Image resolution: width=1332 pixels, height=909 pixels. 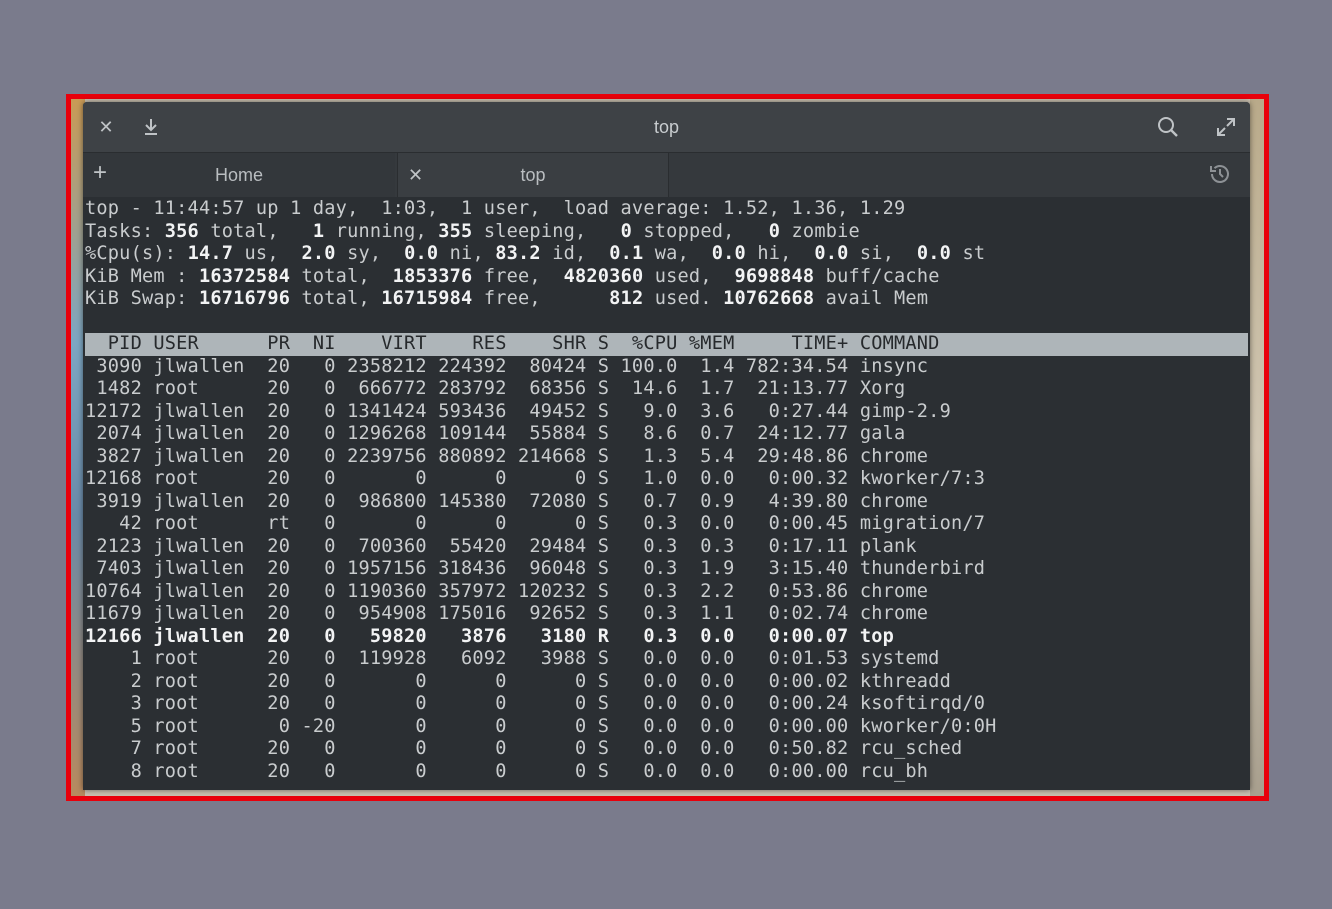 I want to click on cpu-text: wa,, so click(x=677, y=253).